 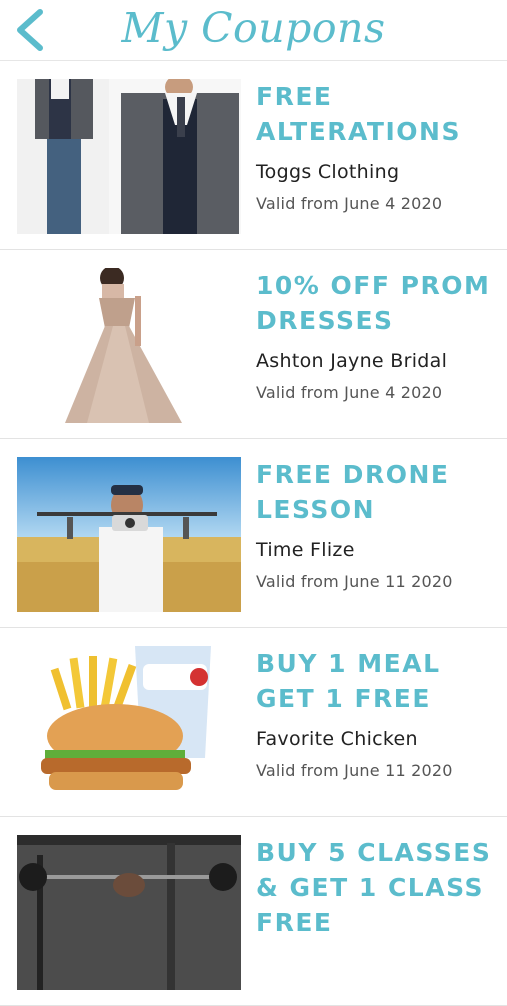 What do you see at coordinates (352, 361) in the screenshot?
I see `coupon-merchant: Ashton Jayne Bridal` at bounding box center [352, 361].